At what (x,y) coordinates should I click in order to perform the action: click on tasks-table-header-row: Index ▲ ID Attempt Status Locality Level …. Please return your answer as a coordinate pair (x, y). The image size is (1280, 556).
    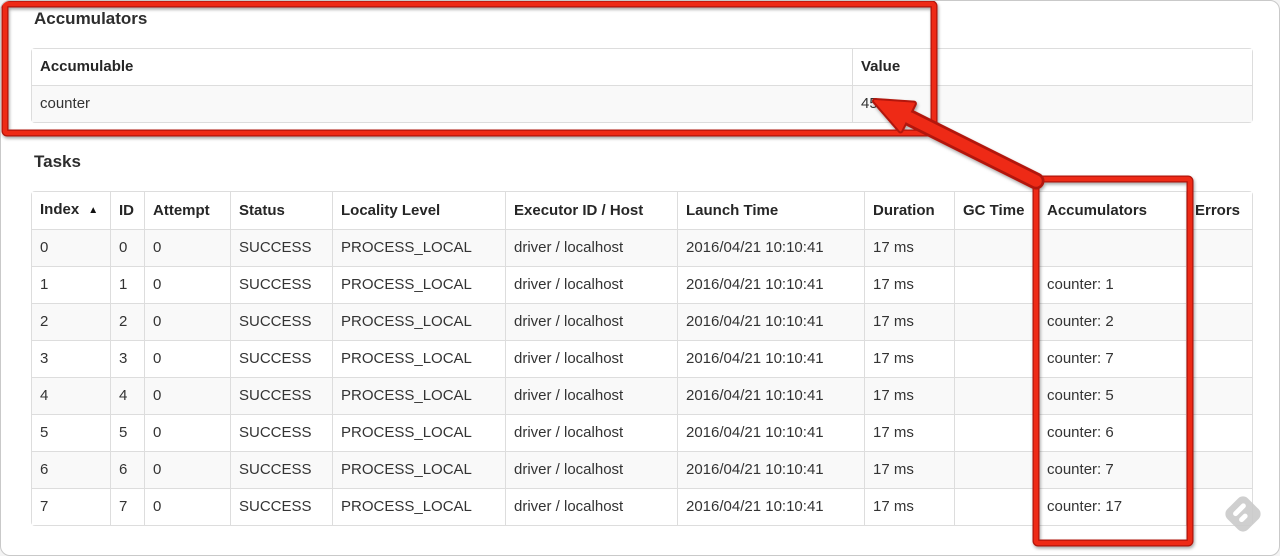
    Looking at the image, I should click on (642, 210).